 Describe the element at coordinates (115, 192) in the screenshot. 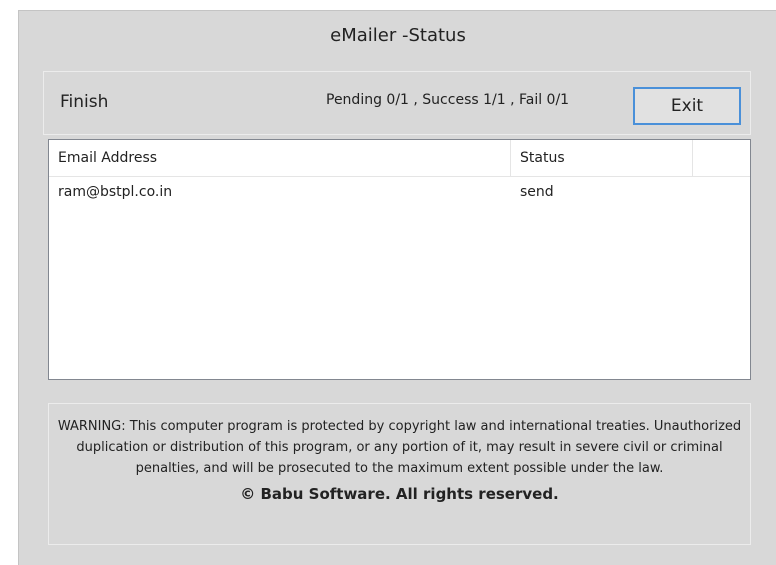

I see `email-cell: ram@bstpl.co.in` at that location.